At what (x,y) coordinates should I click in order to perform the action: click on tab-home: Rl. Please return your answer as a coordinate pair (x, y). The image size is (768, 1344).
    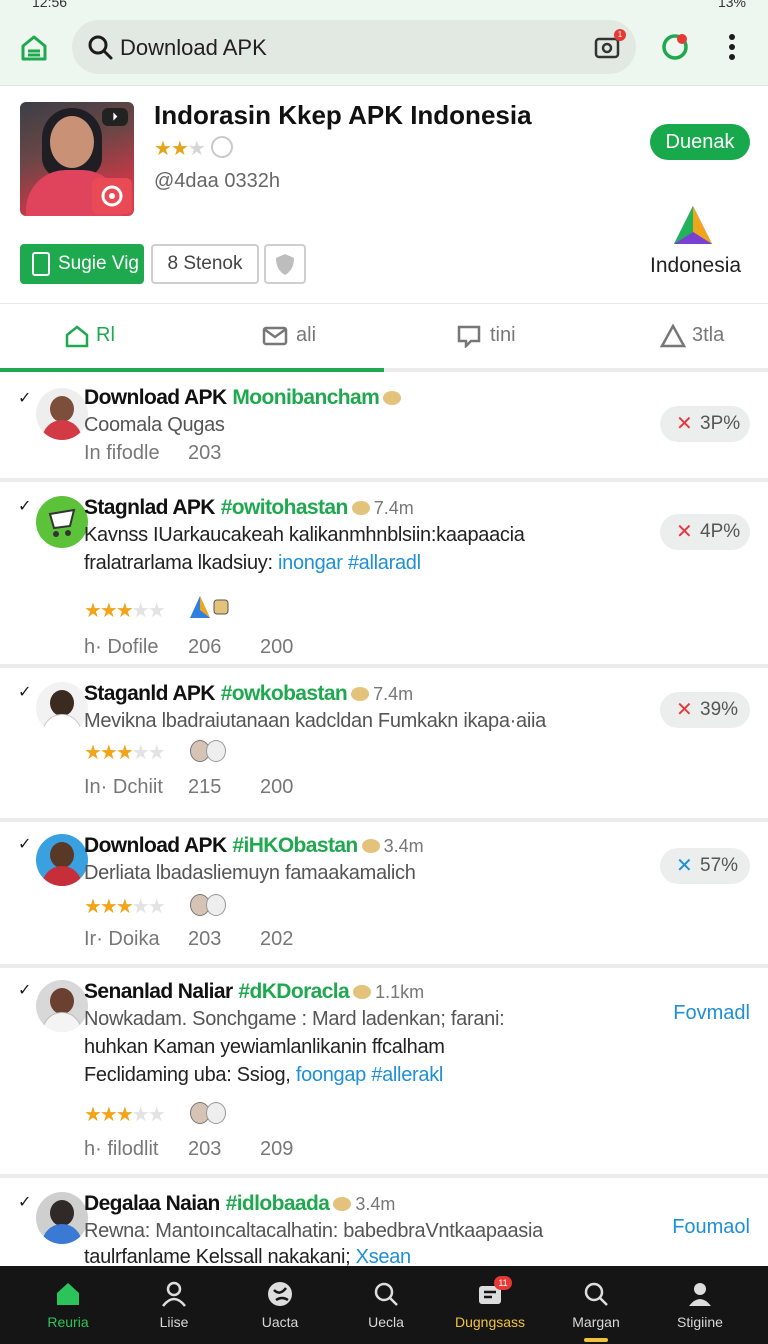
    Looking at the image, I should click on (96, 336).